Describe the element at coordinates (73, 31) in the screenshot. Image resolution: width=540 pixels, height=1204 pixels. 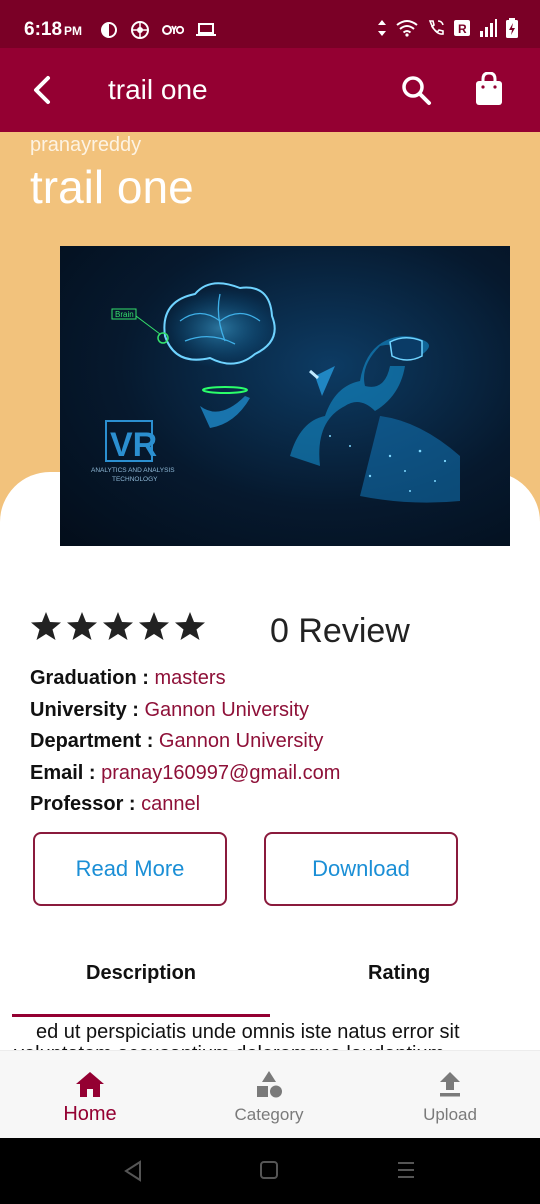
I see `status-time-ampm: PM` at that location.